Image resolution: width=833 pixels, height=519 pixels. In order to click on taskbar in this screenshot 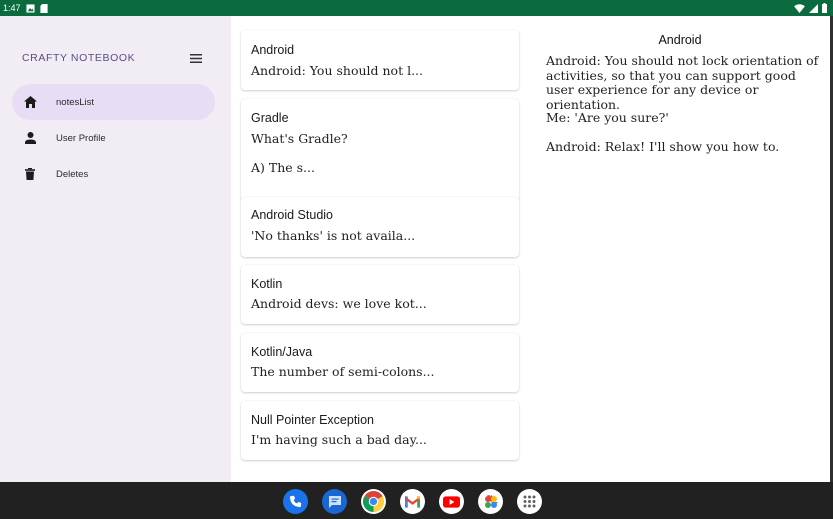, I will do `click(416, 500)`.